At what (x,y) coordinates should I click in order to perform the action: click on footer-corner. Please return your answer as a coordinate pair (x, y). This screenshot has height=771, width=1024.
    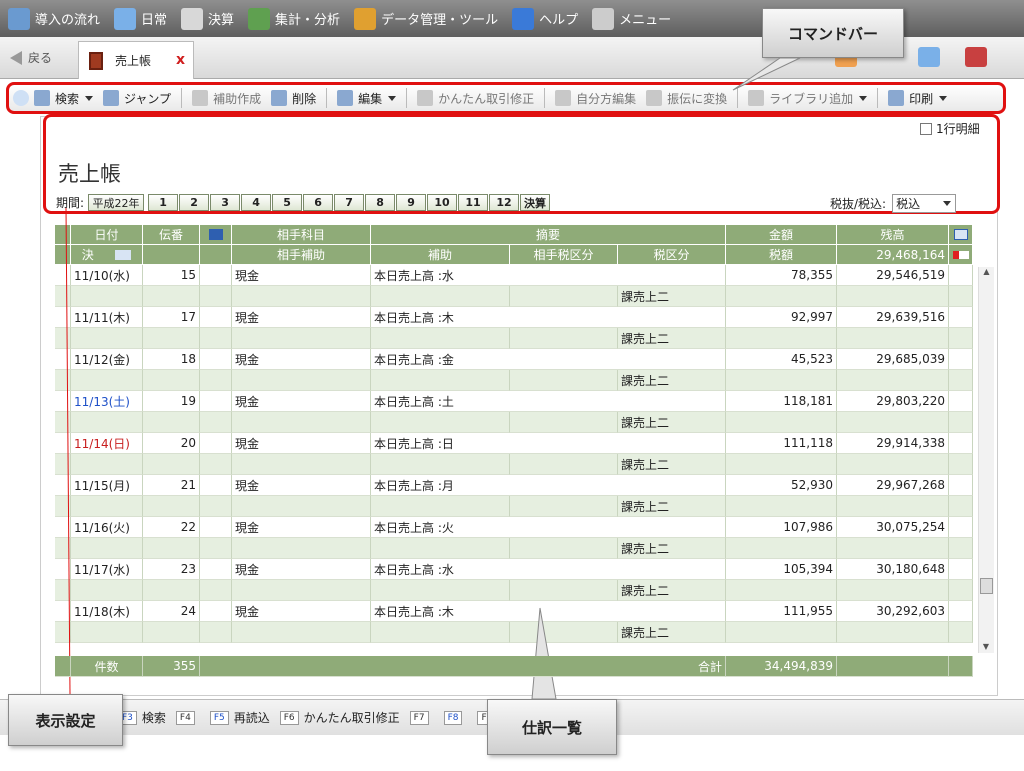
    Looking at the image, I should click on (63, 666).